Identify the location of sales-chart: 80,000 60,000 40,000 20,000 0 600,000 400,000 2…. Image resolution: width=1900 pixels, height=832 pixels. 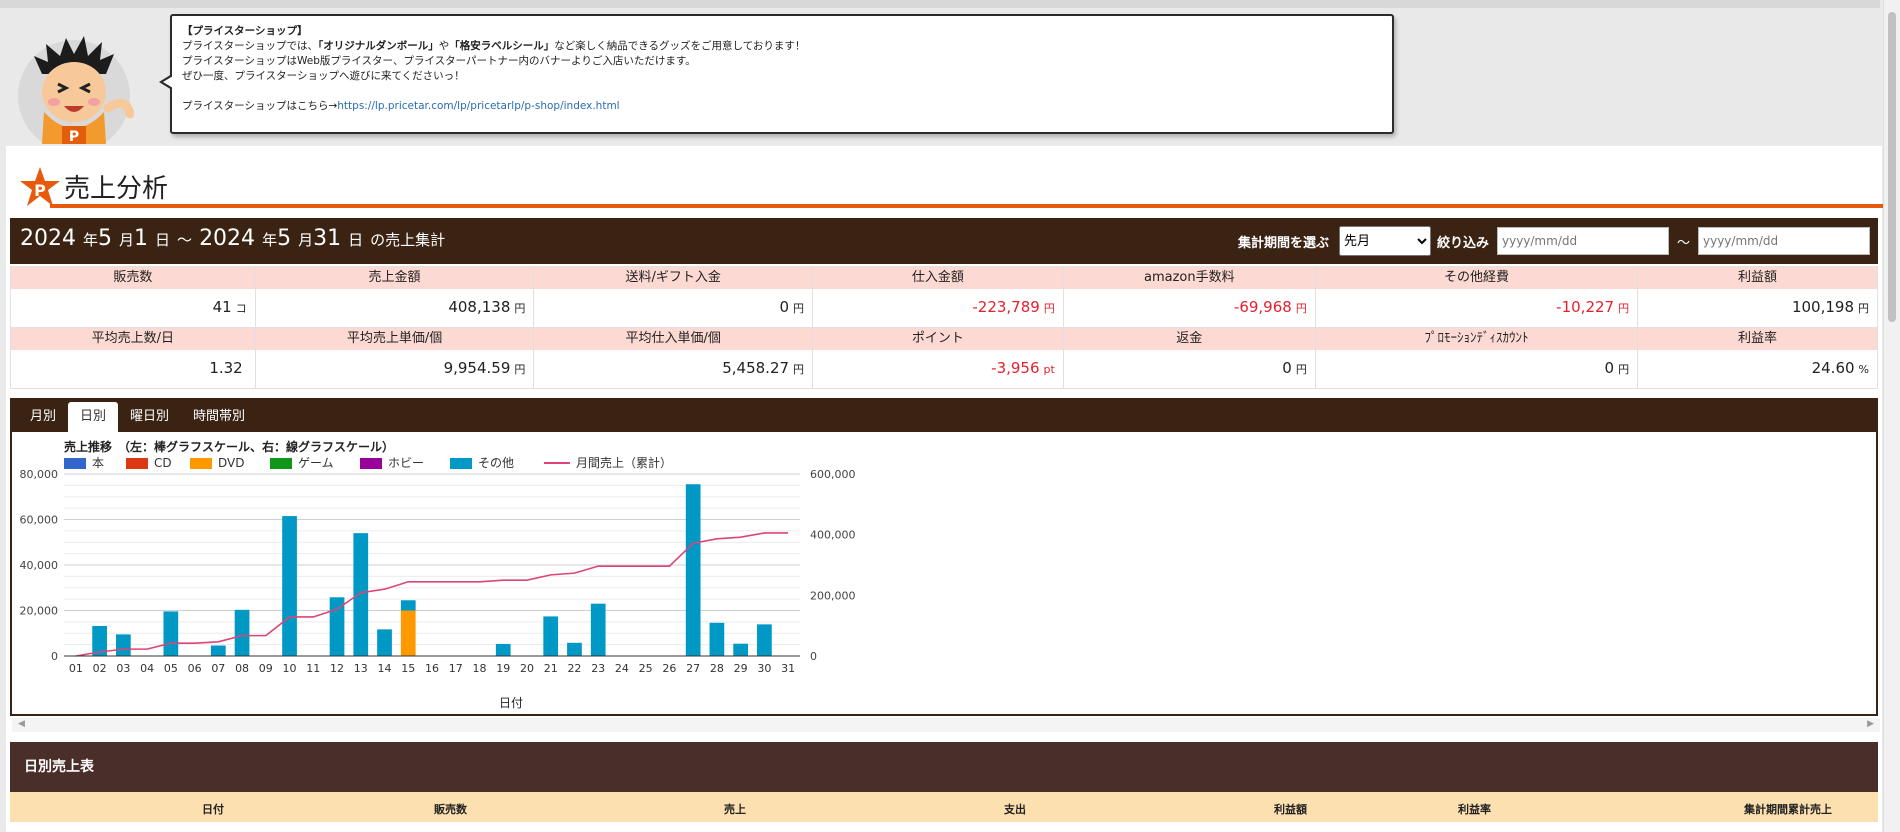
(438, 574).